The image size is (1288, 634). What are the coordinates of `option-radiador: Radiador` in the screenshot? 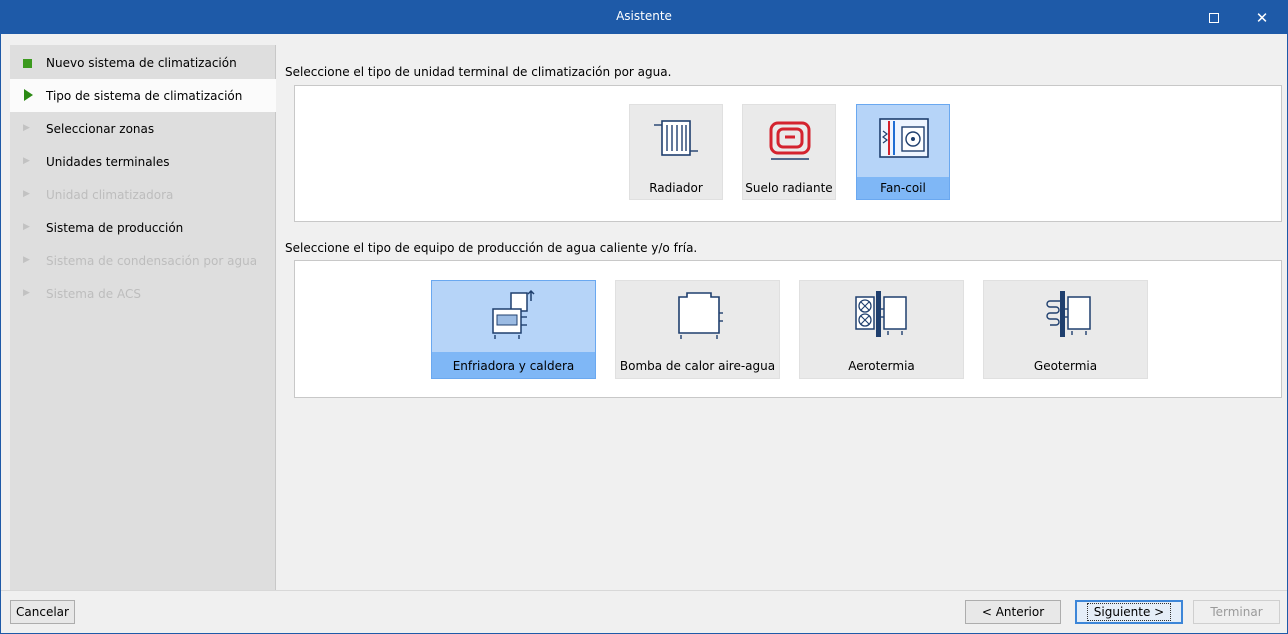 It's located at (676, 152).